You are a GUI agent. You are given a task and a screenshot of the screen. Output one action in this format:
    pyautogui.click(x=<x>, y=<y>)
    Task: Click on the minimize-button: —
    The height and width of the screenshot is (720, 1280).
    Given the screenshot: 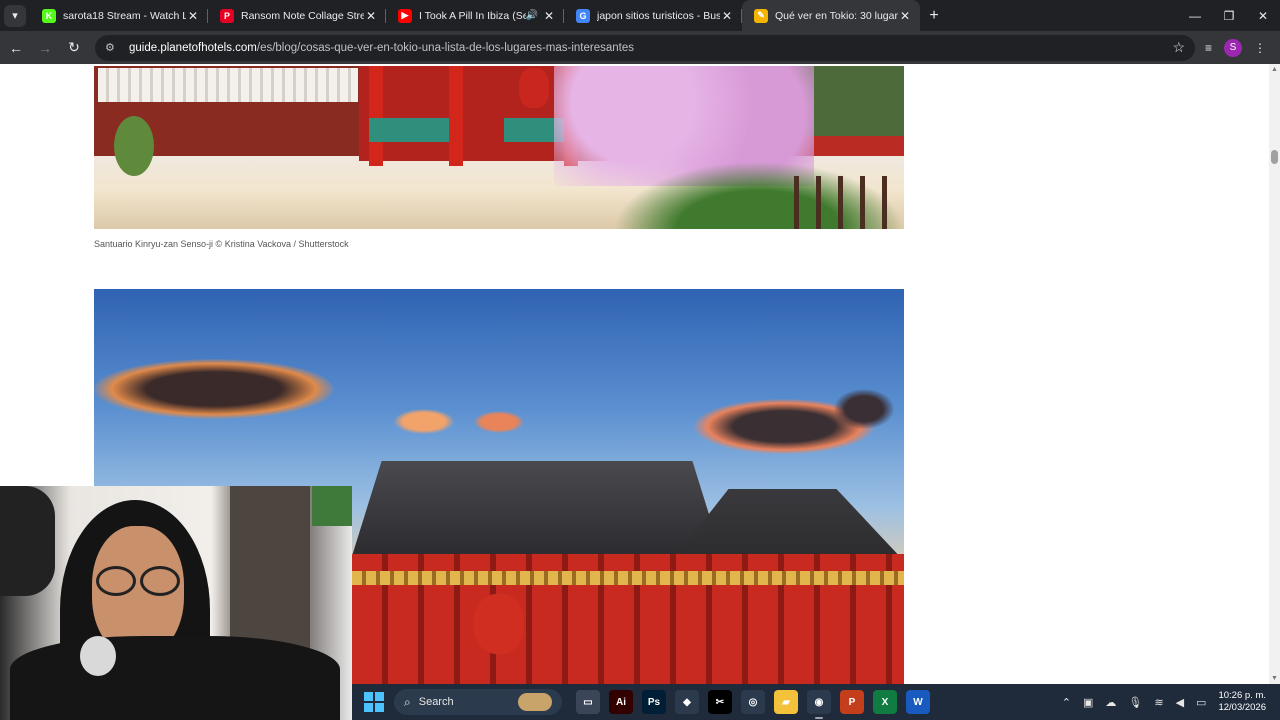 What is the action you would take?
    pyautogui.click(x=1195, y=15)
    